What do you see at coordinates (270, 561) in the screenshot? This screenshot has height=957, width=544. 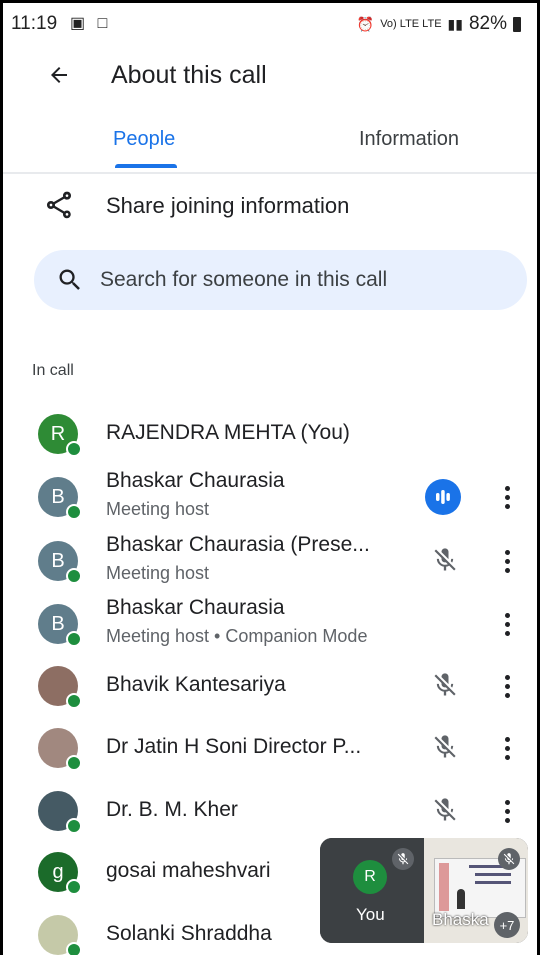 I see `participant-row: B Bhaskar Chaurasia (Prese... Meeting host` at bounding box center [270, 561].